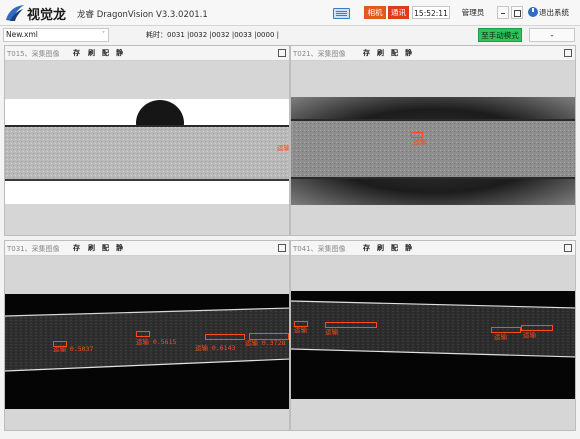 Image resolution: width=580 pixels, height=439 pixels. I want to click on file-select: New.xml ˅, so click(56, 35).